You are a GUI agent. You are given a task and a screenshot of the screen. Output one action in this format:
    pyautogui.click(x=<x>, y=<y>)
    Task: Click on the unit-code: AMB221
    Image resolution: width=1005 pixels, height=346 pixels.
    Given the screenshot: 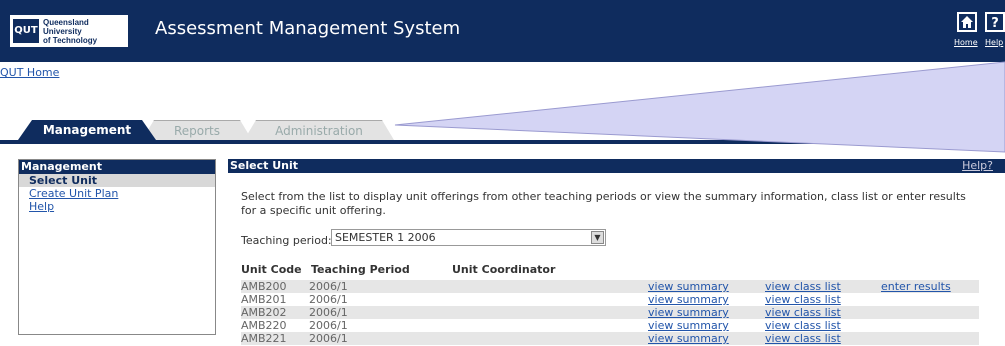 What is the action you would take?
    pyautogui.click(x=264, y=338)
    